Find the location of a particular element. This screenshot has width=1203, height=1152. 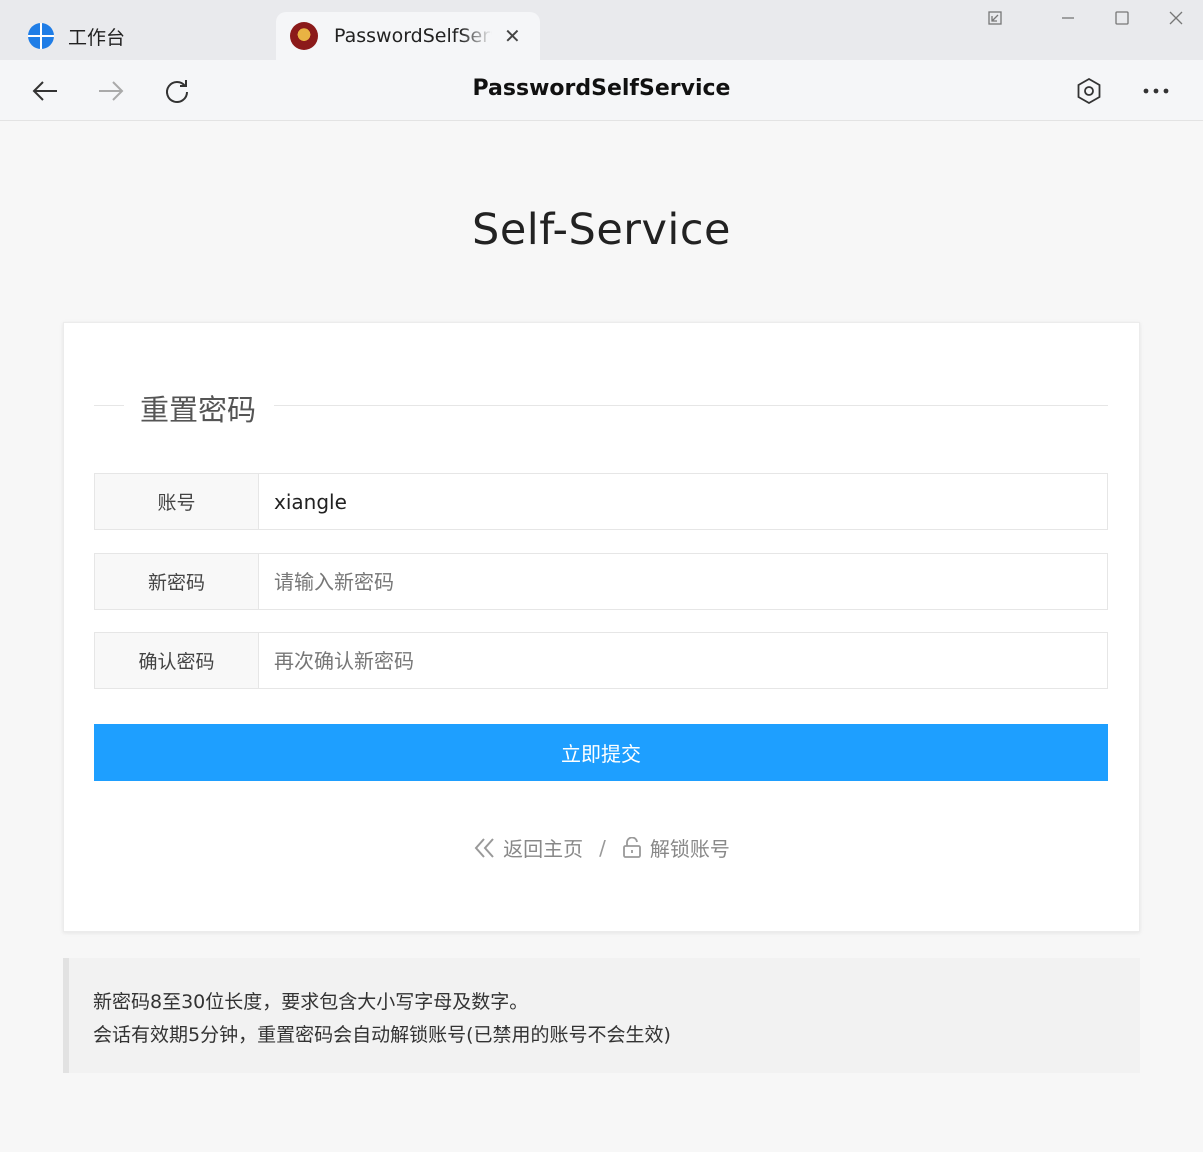

back-home-link: 返回主页 is located at coordinates (528, 847).